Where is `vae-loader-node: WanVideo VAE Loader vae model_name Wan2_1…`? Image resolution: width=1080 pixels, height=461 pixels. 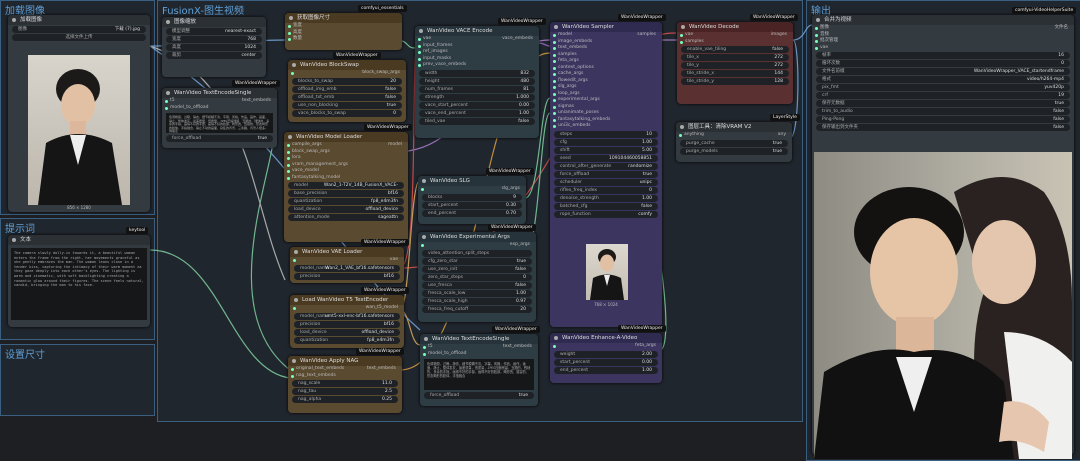
vae-loader-node: WanVideo VAE Loader vae model_name Wan2_1… is located at coordinates (347, 265).